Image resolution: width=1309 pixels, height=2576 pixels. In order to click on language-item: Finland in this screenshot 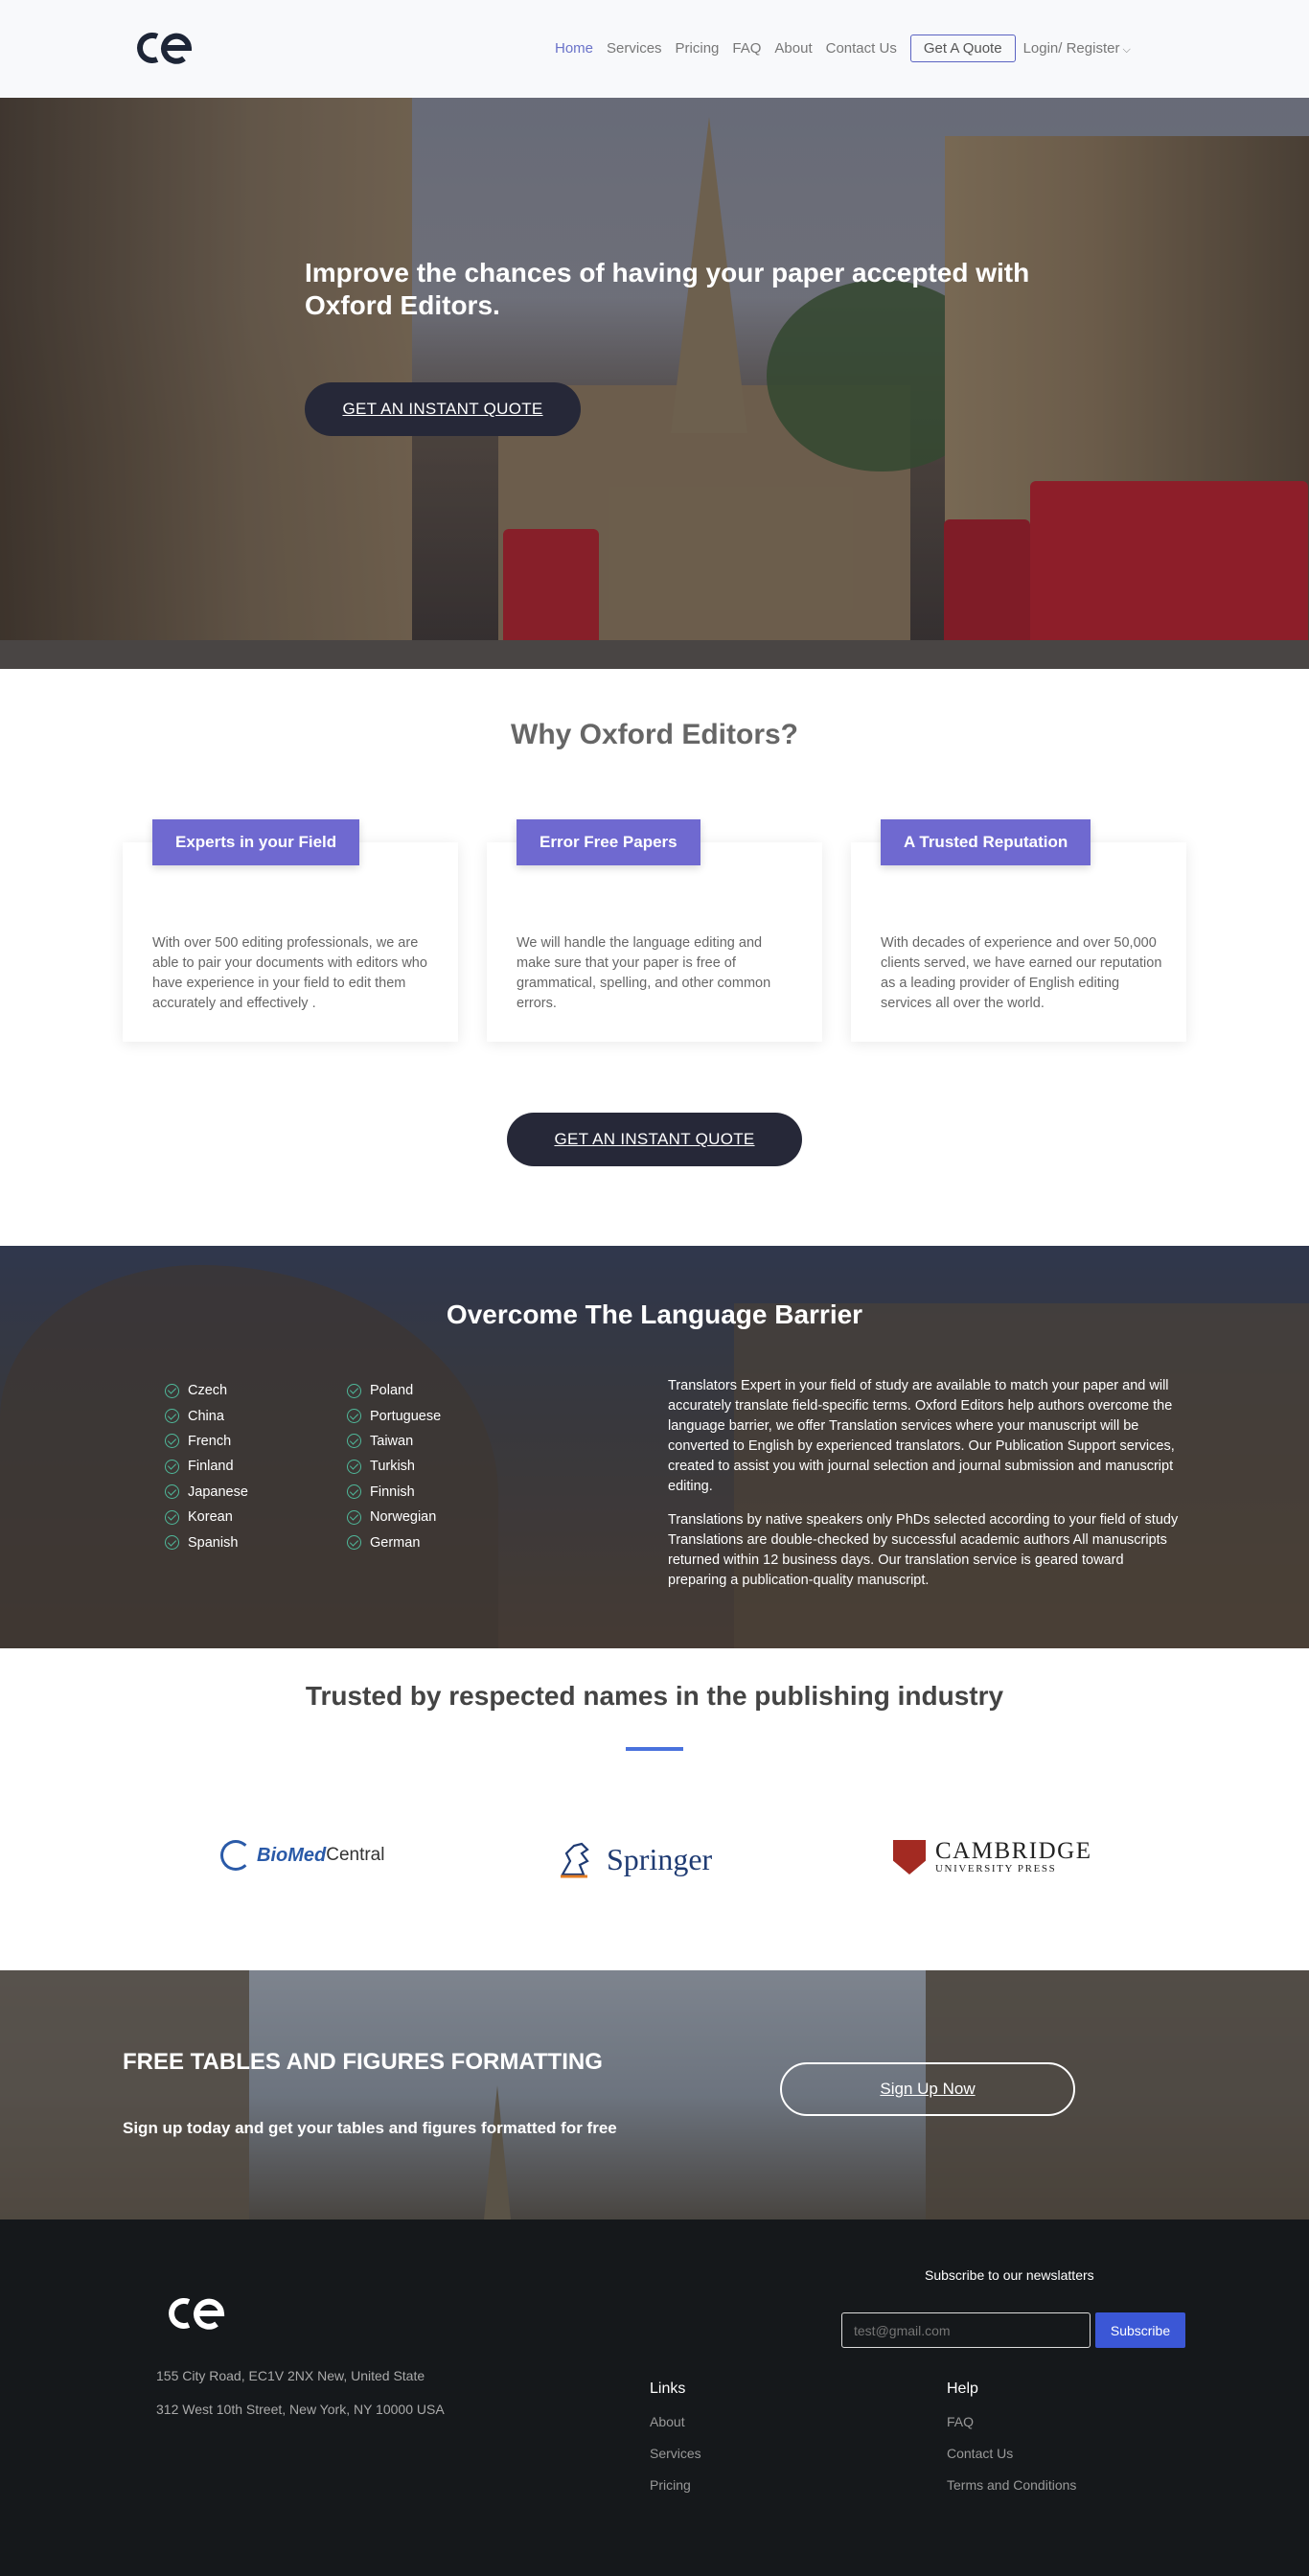, I will do `click(207, 1466)`.